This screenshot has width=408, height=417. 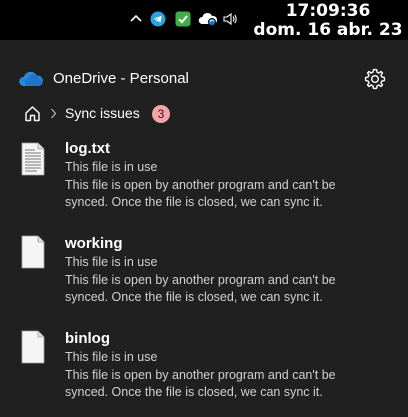 What do you see at coordinates (158, 19) in the screenshot?
I see `telegram-icon` at bounding box center [158, 19].